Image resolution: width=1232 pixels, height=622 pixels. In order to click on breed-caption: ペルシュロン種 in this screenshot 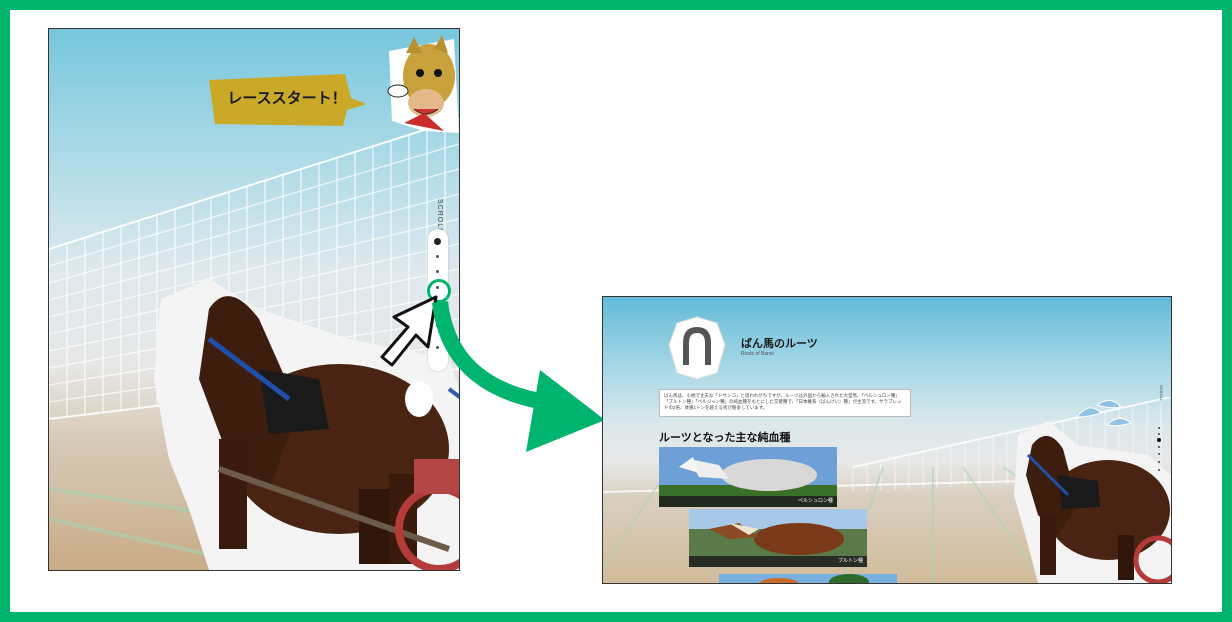, I will do `click(748, 501)`.